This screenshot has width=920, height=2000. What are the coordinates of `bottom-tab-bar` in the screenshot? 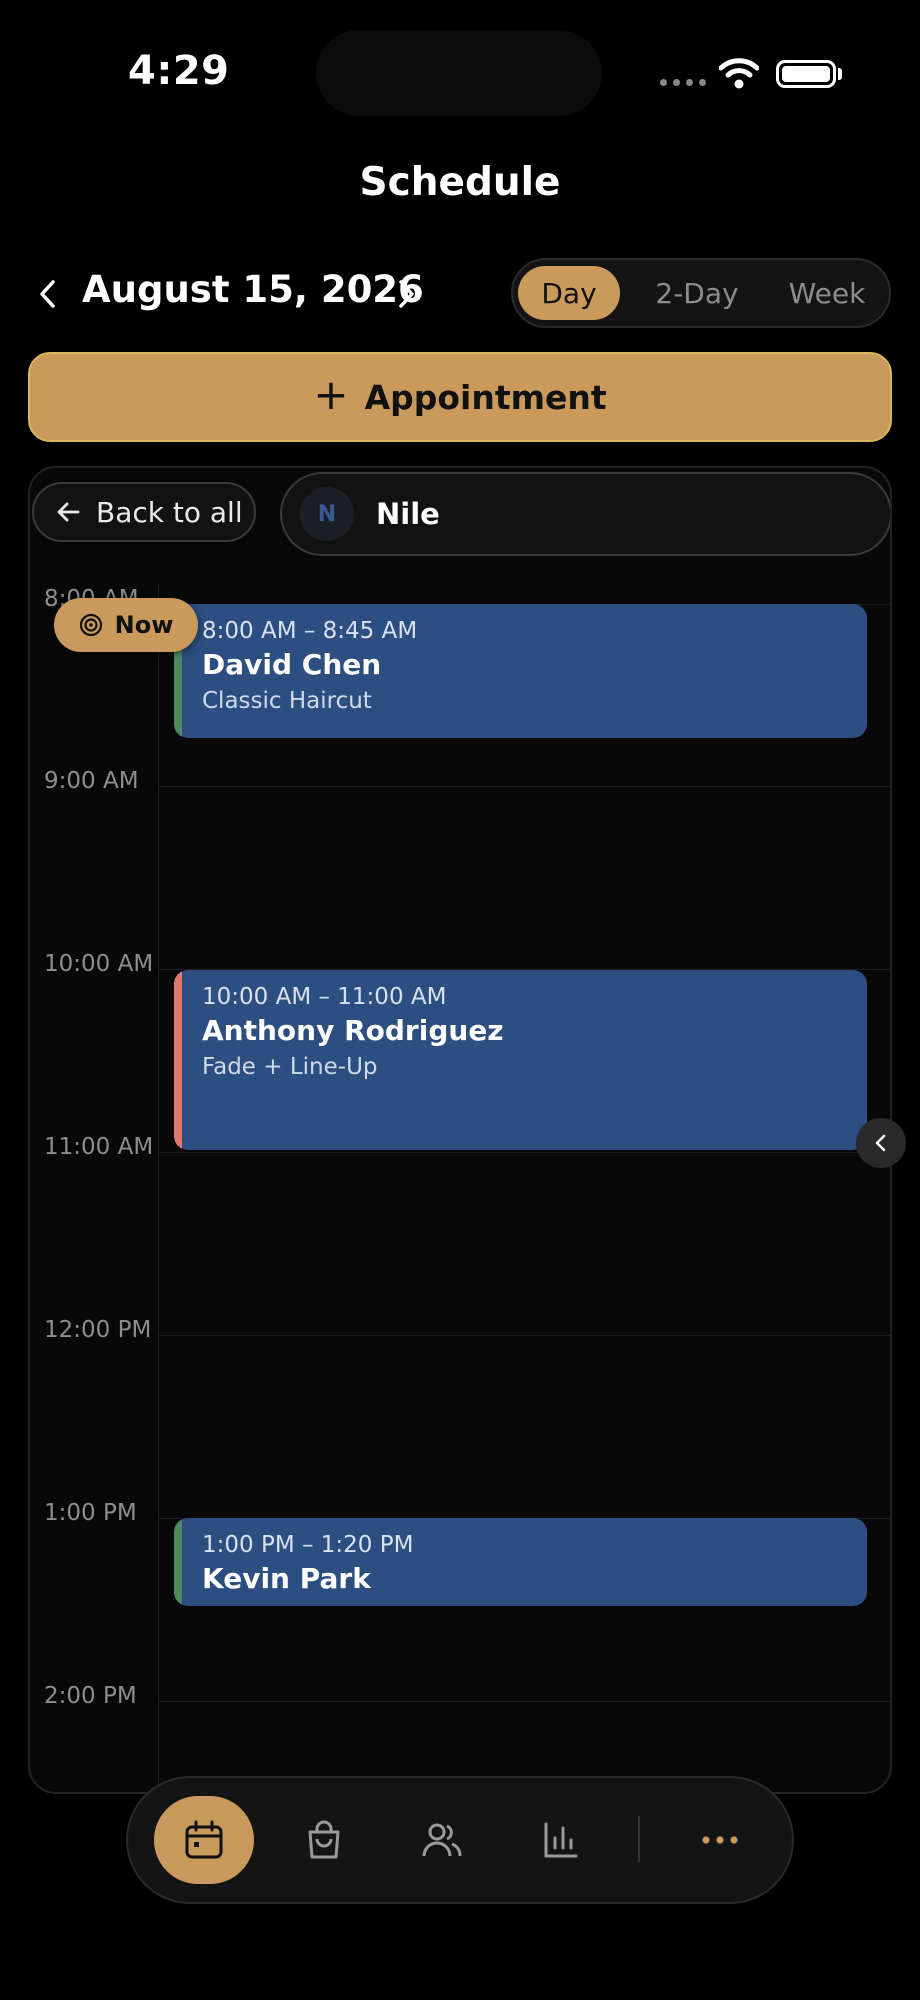 It's located at (460, 1840).